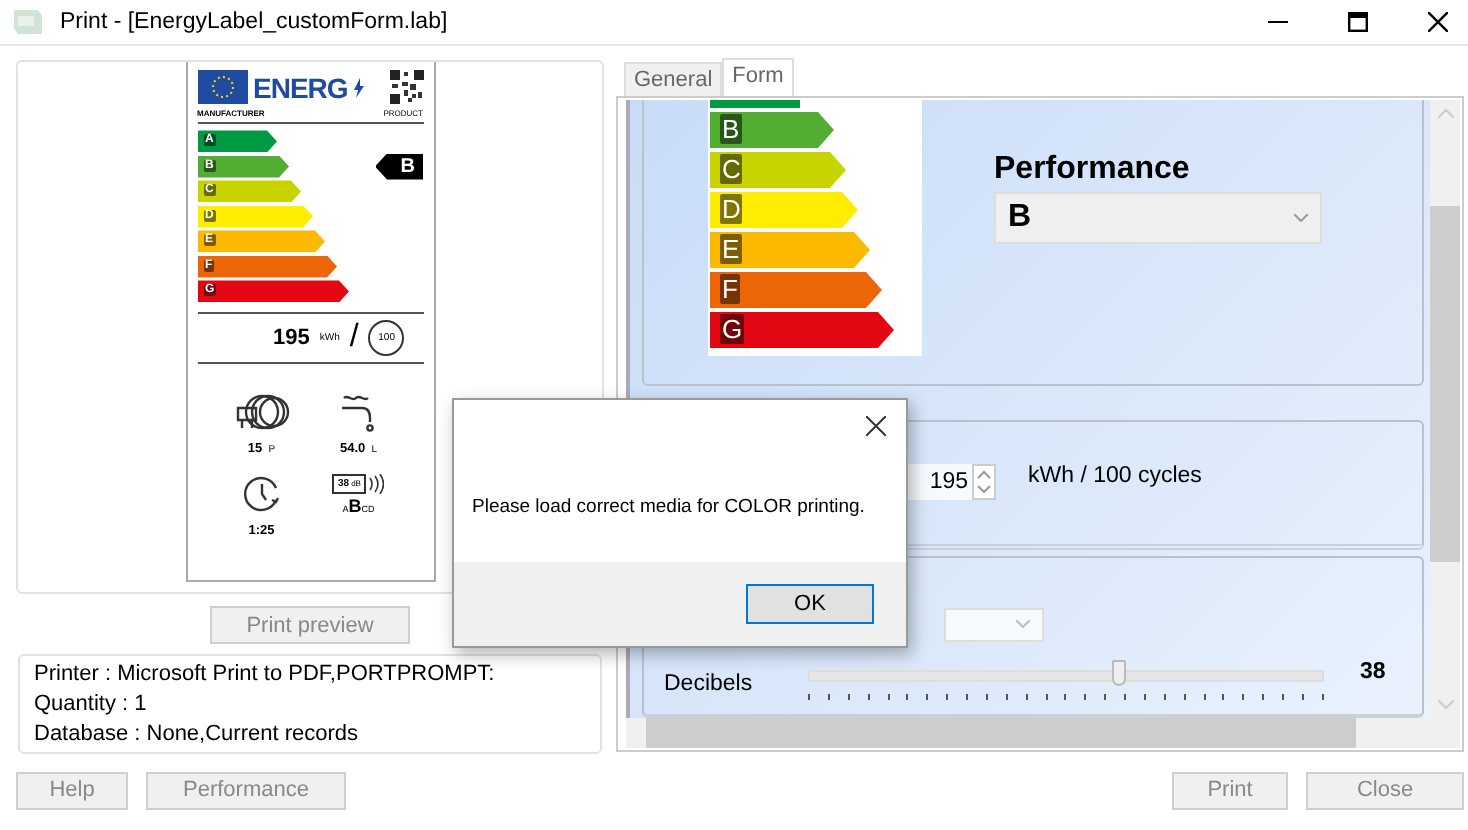 The height and width of the screenshot is (830, 1468). What do you see at coordinates (261, 411) in the screenshot?
I see `plates-icon` at bounding box center [261, 411].